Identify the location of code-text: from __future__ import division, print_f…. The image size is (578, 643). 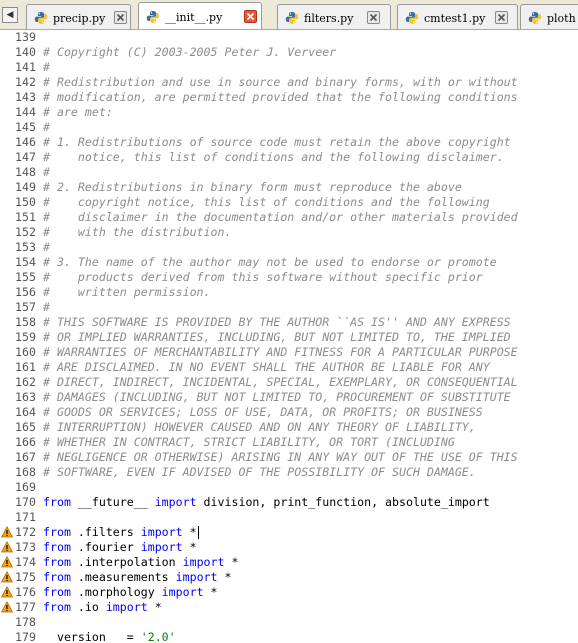
(266, 502).